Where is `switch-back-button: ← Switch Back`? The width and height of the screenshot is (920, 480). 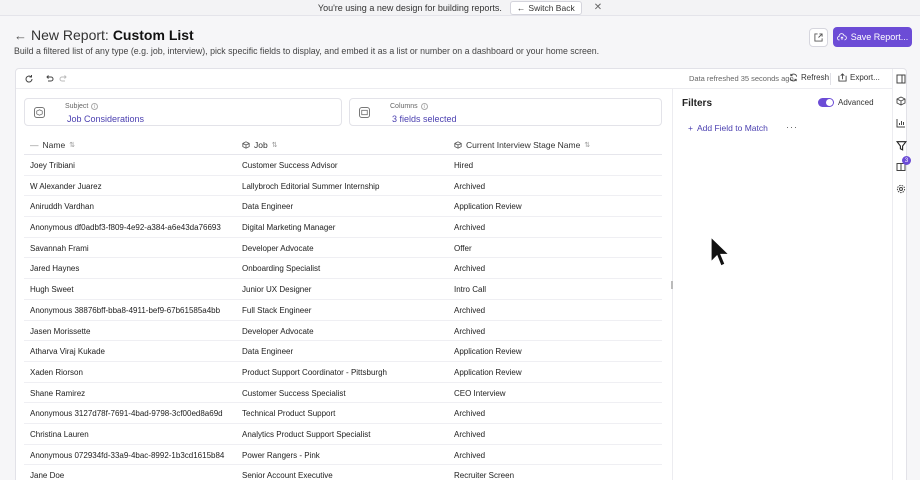 switch-back-button: ← Switch Back is located at coordinates (545, 7).